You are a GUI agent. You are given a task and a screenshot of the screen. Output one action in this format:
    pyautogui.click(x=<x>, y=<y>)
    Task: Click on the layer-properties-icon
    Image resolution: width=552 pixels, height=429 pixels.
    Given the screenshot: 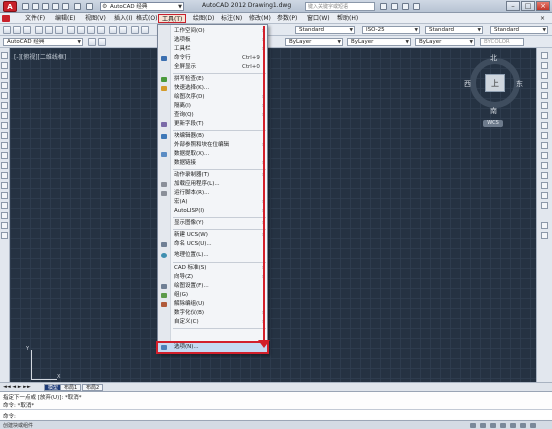 What is the action you would take?
    pyautogui.click(x=92, y=42)
    